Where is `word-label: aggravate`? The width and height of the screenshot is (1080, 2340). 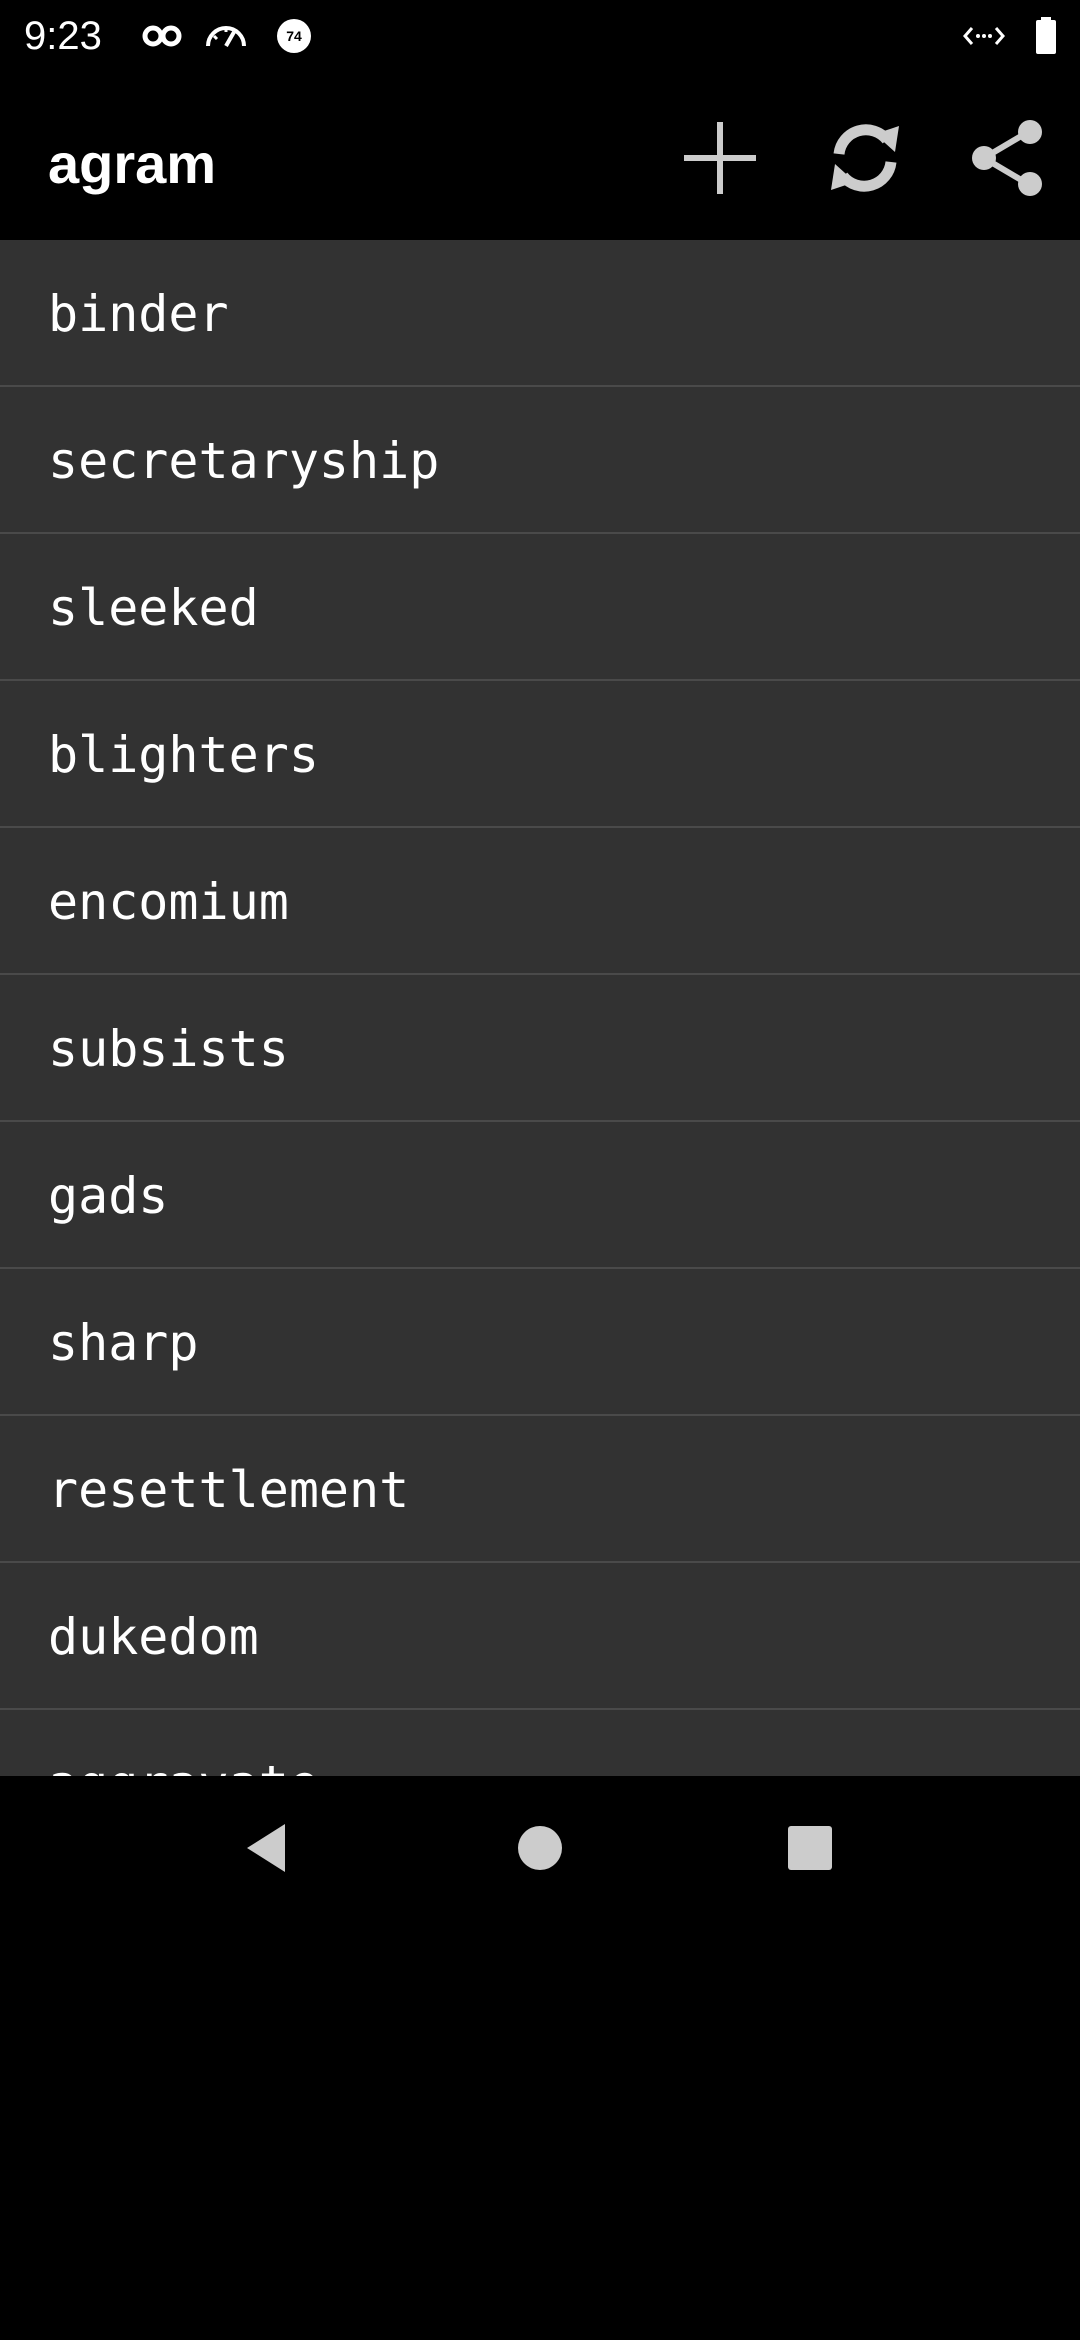 word-label: aggravate is located at coordinates (183, 1765).